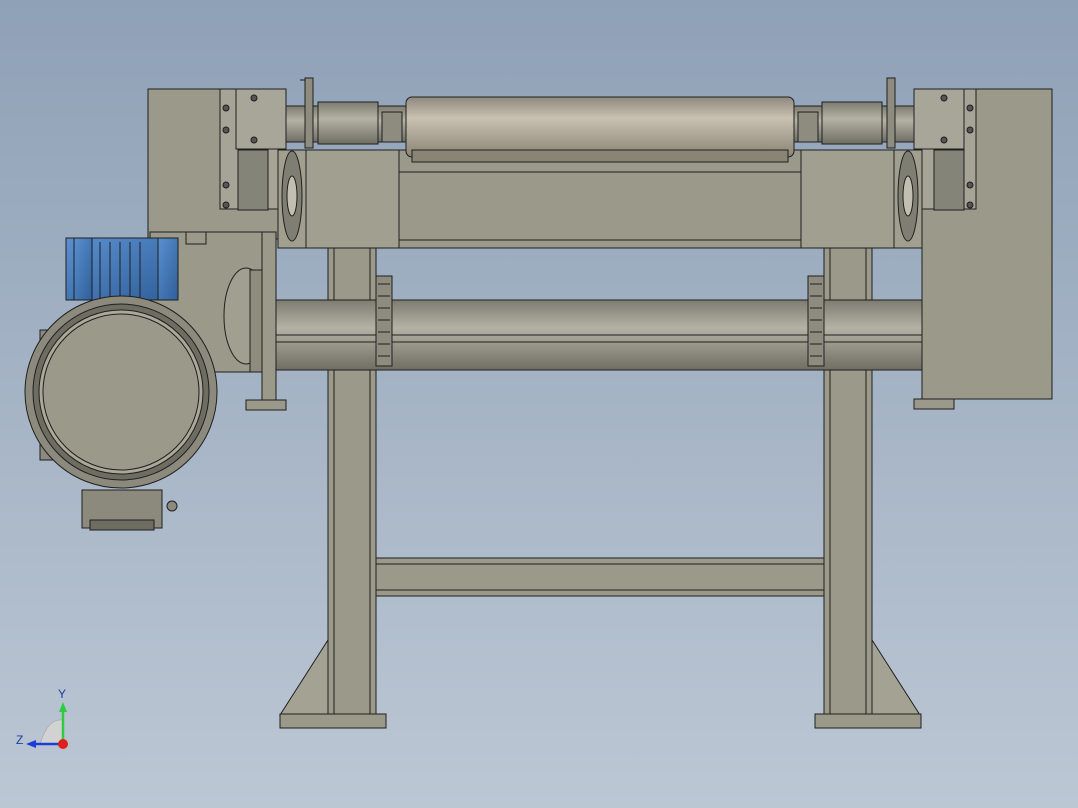 The image size is (1078, 808). I want to click on axis-triad: Y Z, so click(45, 719).